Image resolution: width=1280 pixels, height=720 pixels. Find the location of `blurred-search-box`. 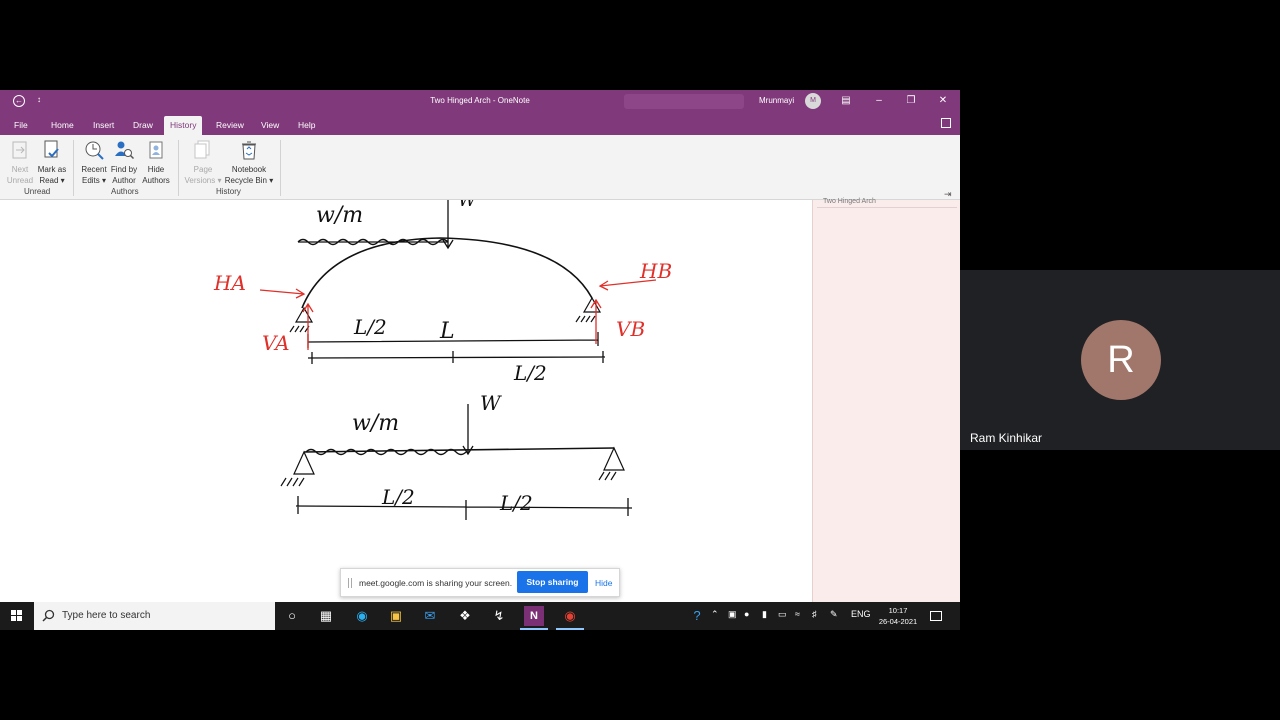

blurred-search-box is located at coordinates (684, 101).